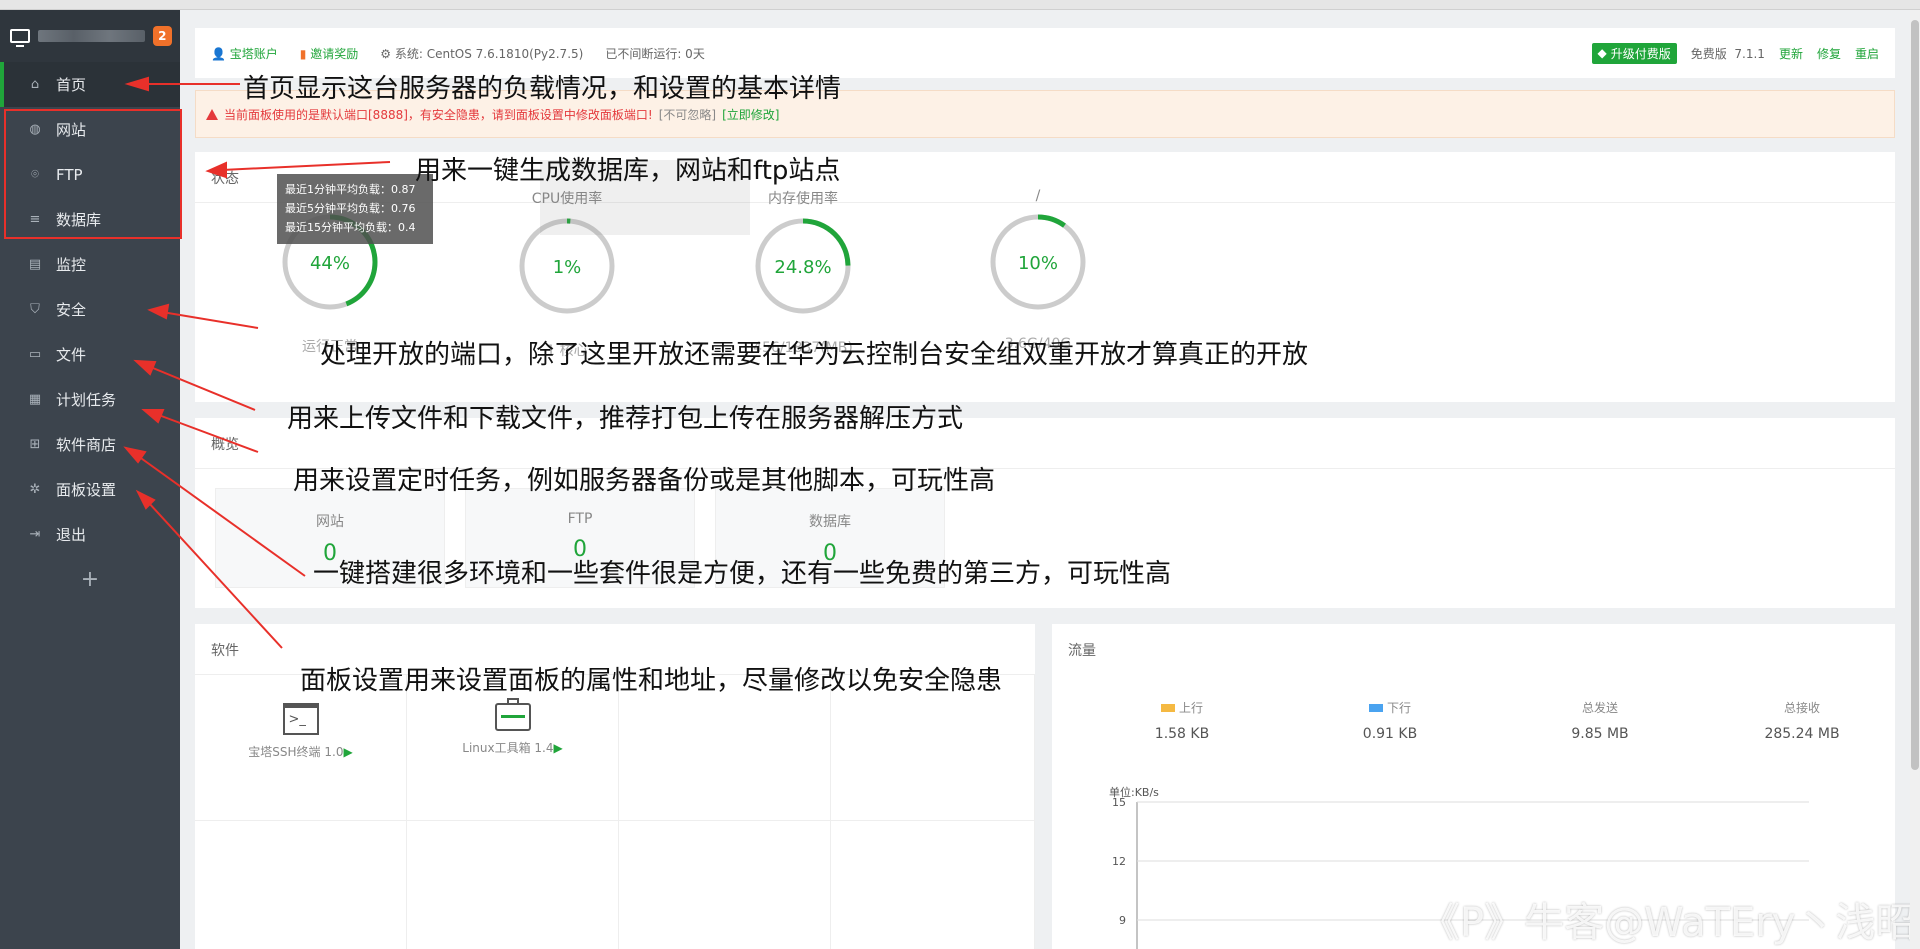 This screenshot has width=1920, height=949. What do you see at coordinates (90, 534) in the screenshot?
I see `sidebar-item-10: ⇥ 退出` at bounding box center [90, 534].